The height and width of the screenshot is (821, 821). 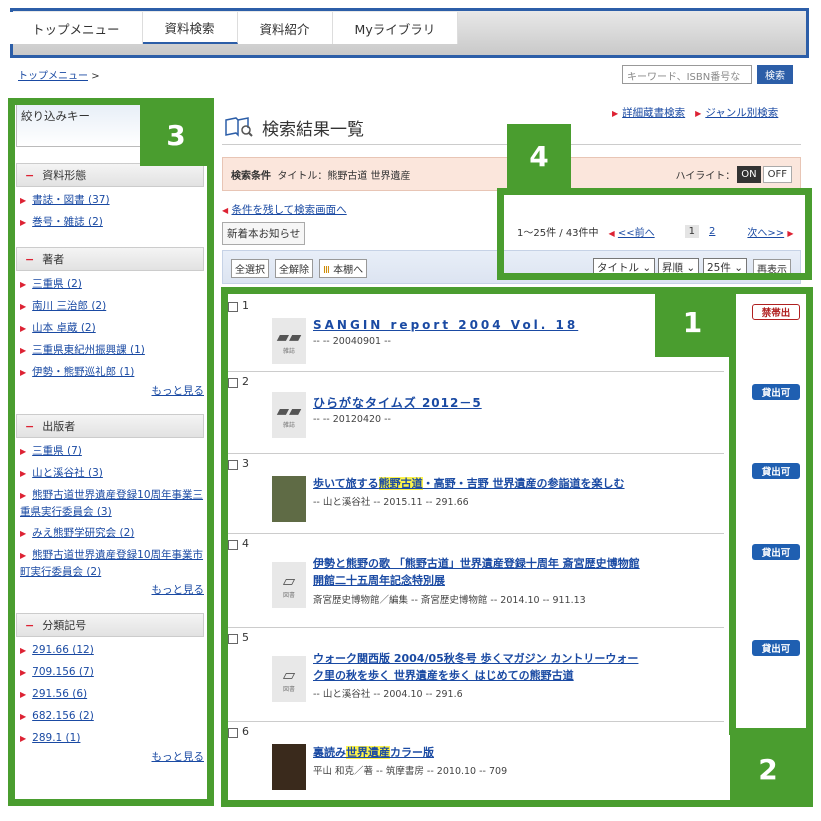 I want to click on facet-link: 682.156 (2), so click(x=63, y=716).